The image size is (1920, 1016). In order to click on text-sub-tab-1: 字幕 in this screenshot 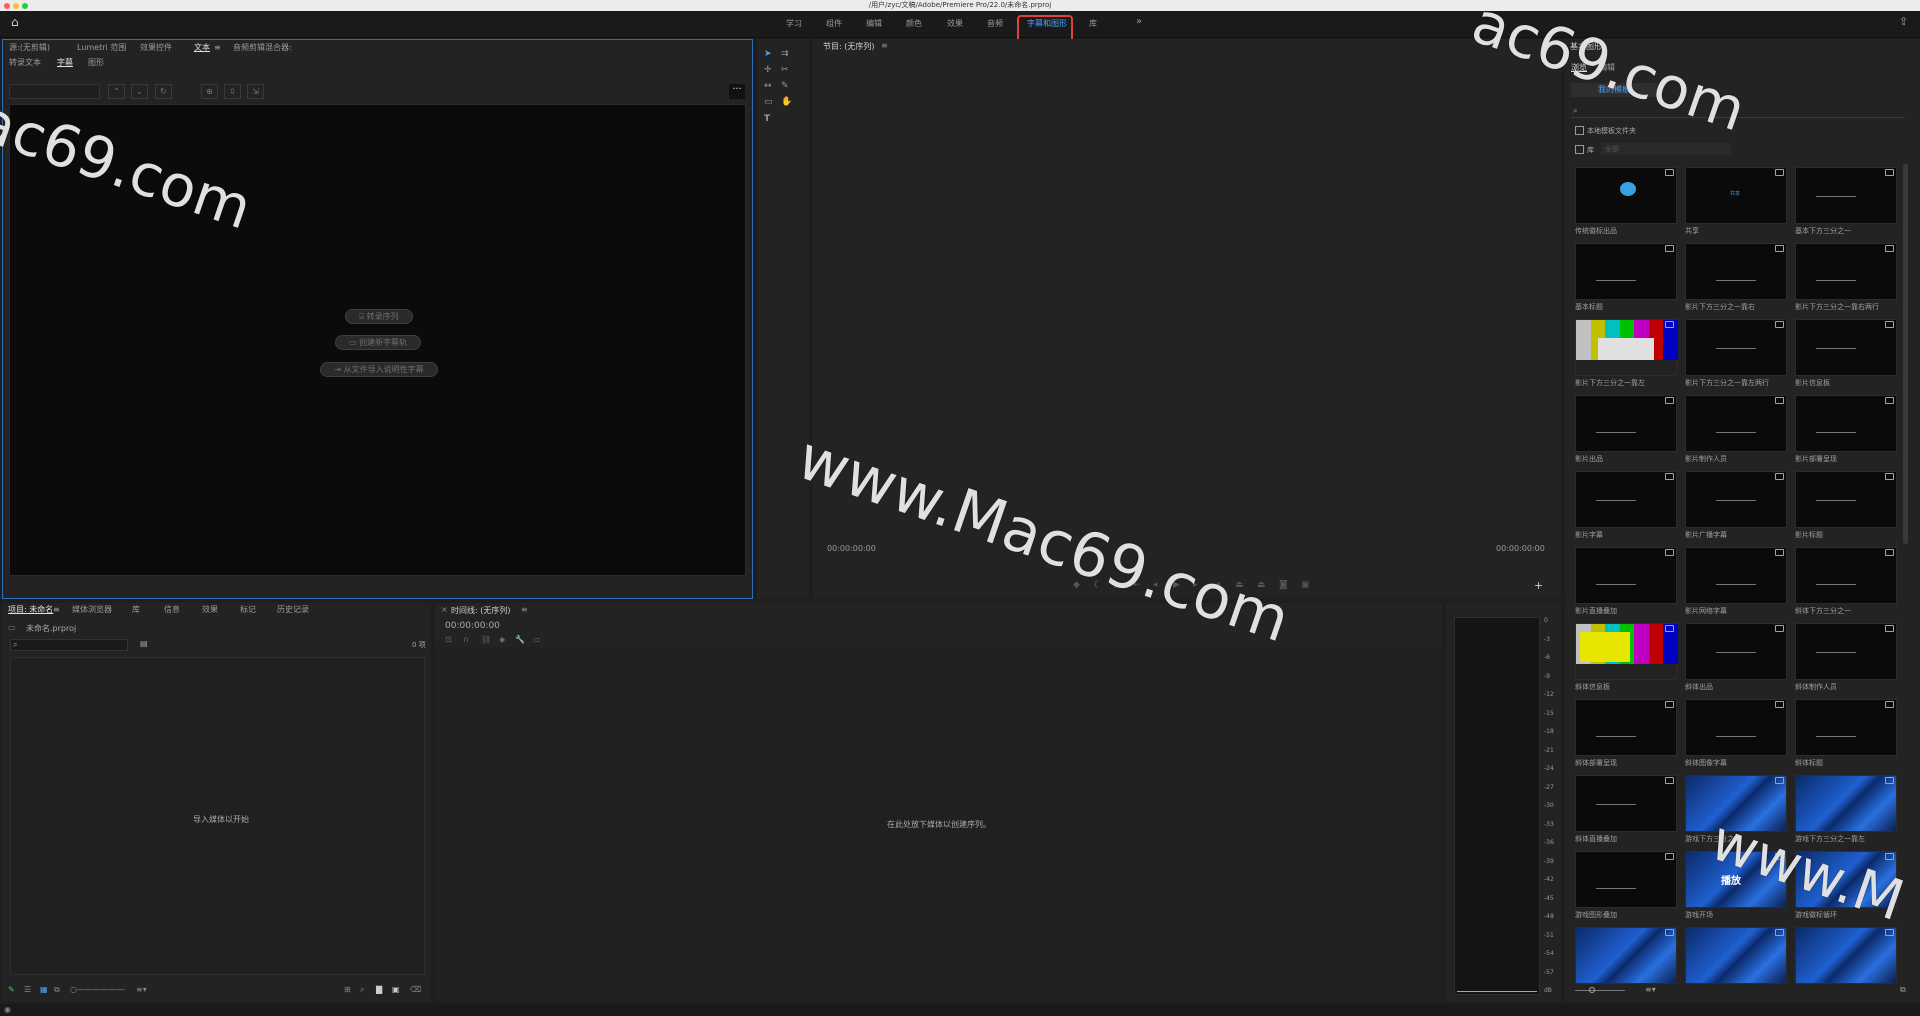, I will do `click(65, 63)`.